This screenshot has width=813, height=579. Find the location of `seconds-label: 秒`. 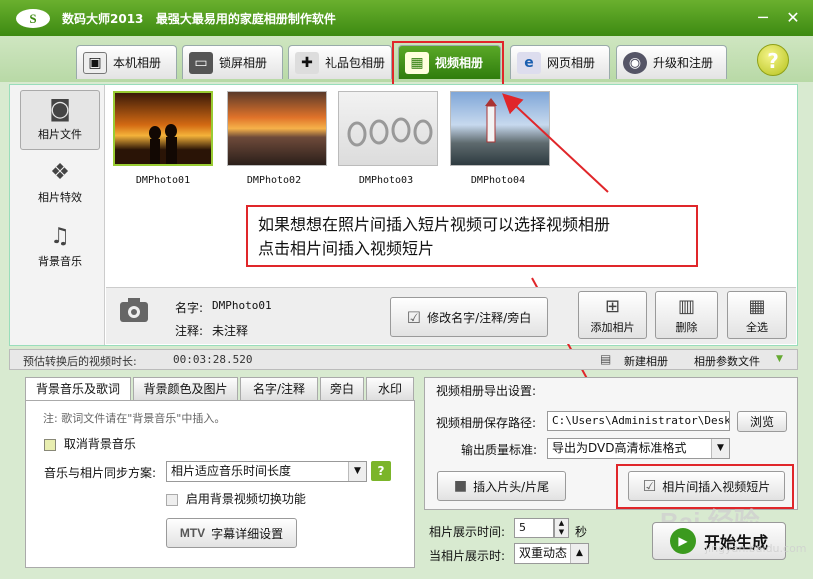

seconds-label: 秒 is located at coordinates (581, 532).